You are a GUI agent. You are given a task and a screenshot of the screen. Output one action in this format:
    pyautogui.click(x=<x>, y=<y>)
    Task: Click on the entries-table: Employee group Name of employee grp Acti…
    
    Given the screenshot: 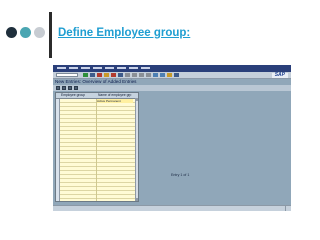 What is the action you would take?
    pyautogui.click(x=97, y=147)
    